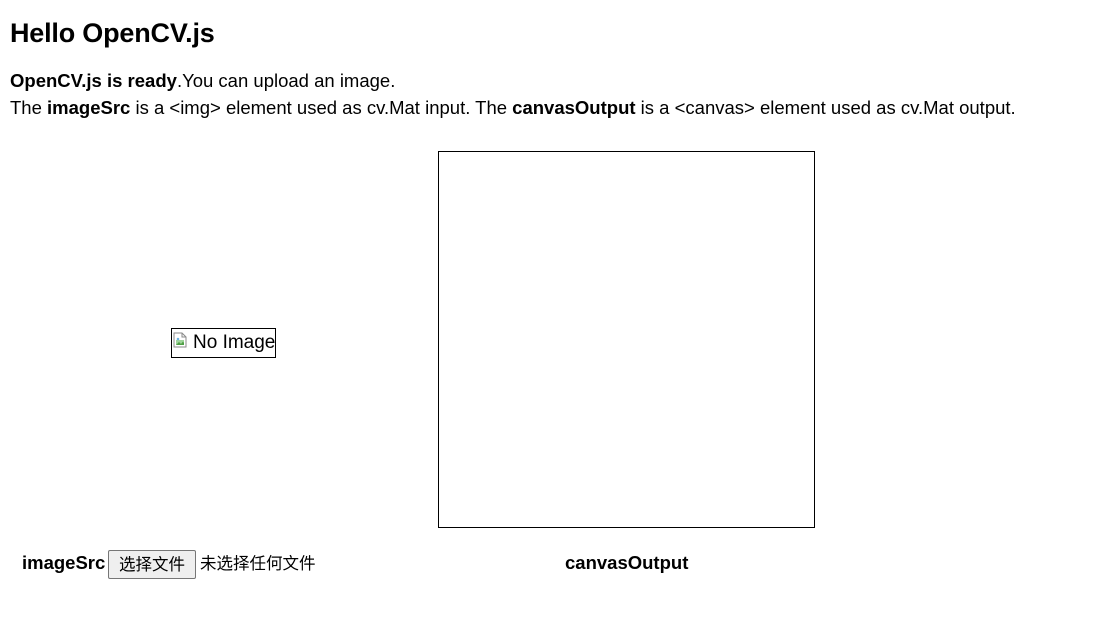 The width and height of the screenshot is (1102, 643). I want to click on choose-file-button: 选择文件, so click(152, 564).